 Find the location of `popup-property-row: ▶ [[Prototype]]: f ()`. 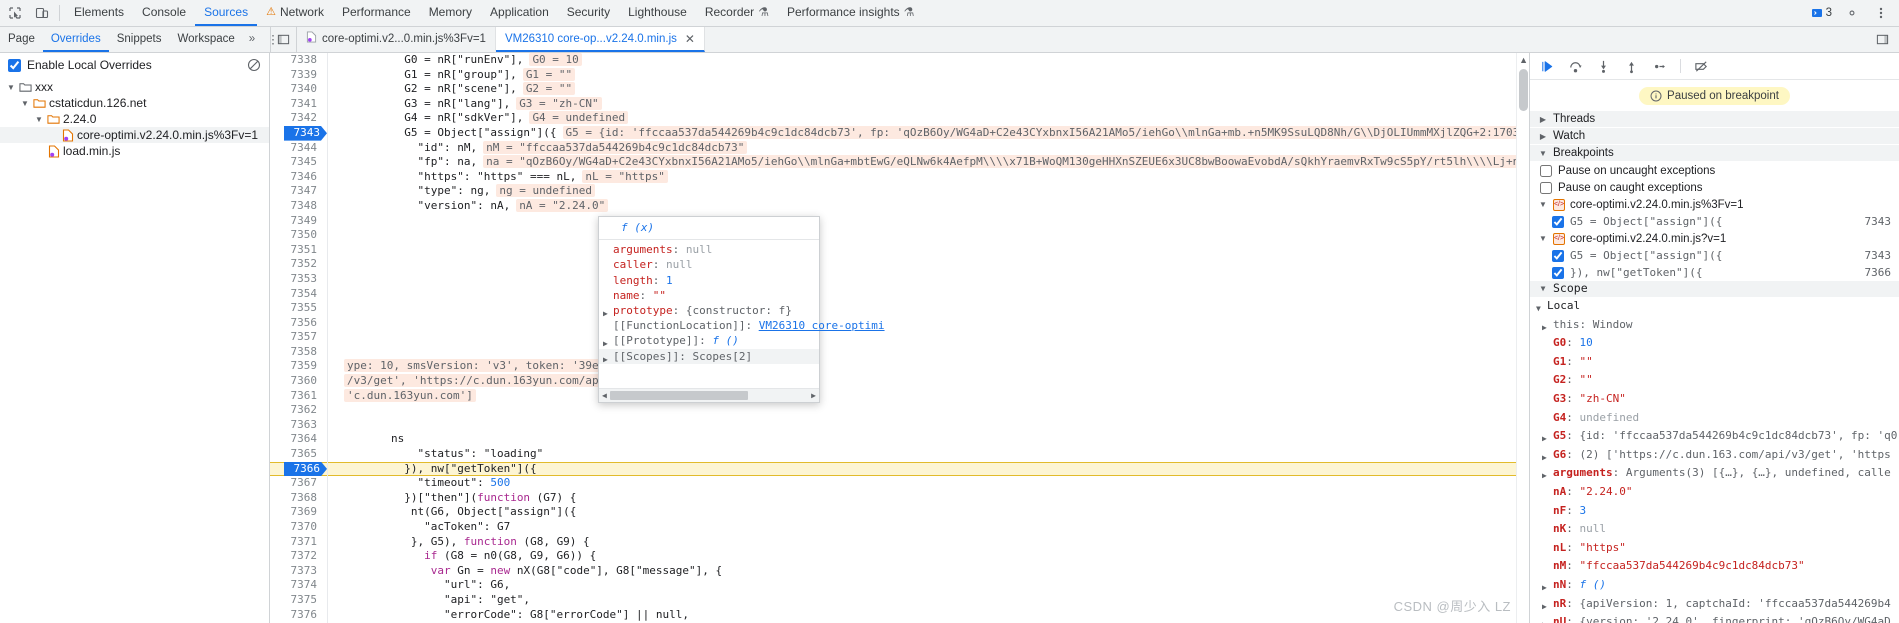

popup-property-row: ▶ [[Prototype]]: f () is located at coordinates (709, 340).